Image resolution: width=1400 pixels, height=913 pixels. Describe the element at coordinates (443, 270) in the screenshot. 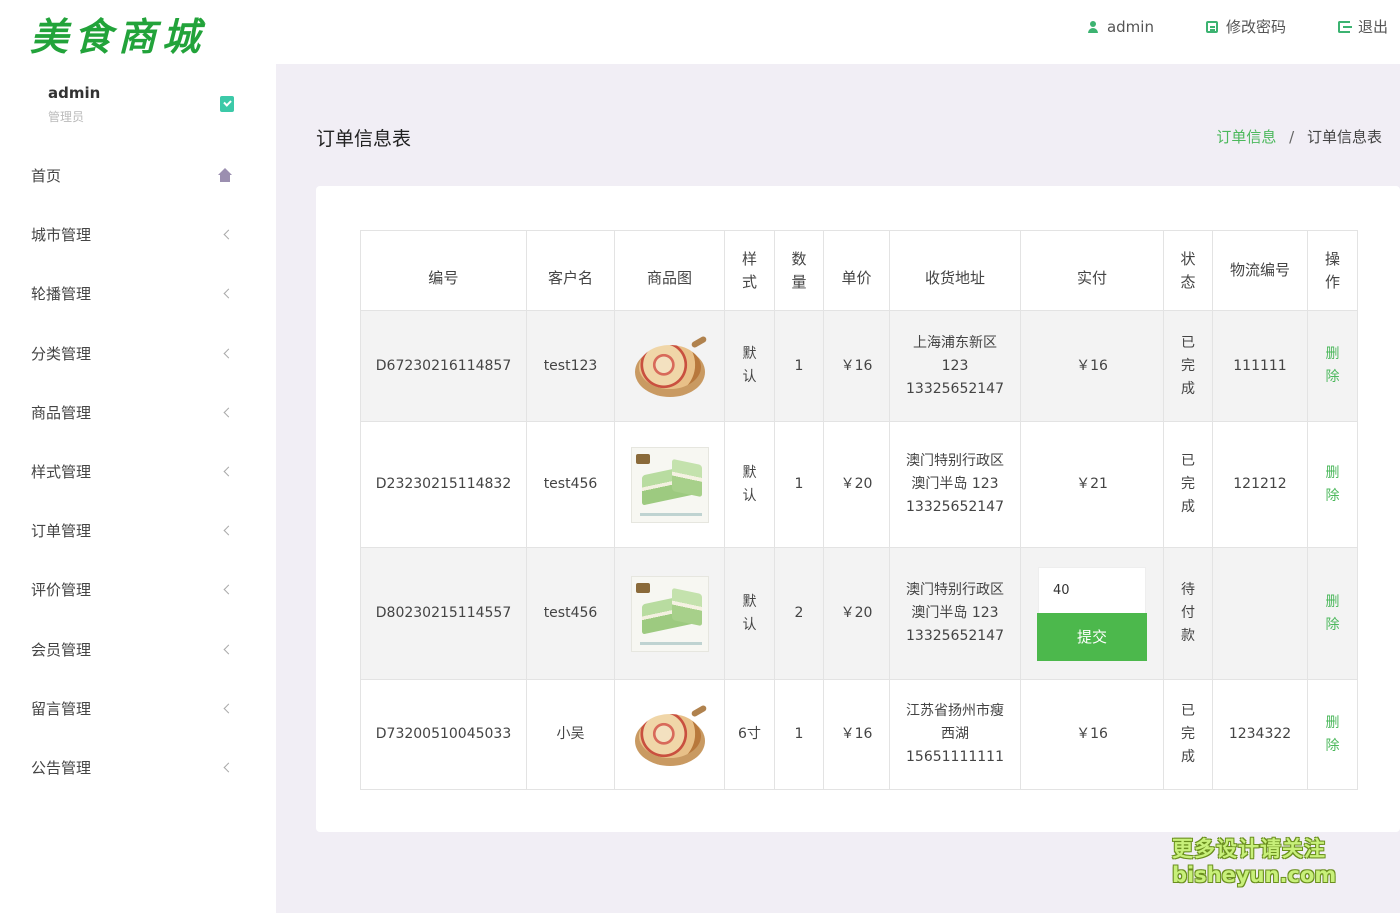

I see `col-header-id: 编号` at that location.